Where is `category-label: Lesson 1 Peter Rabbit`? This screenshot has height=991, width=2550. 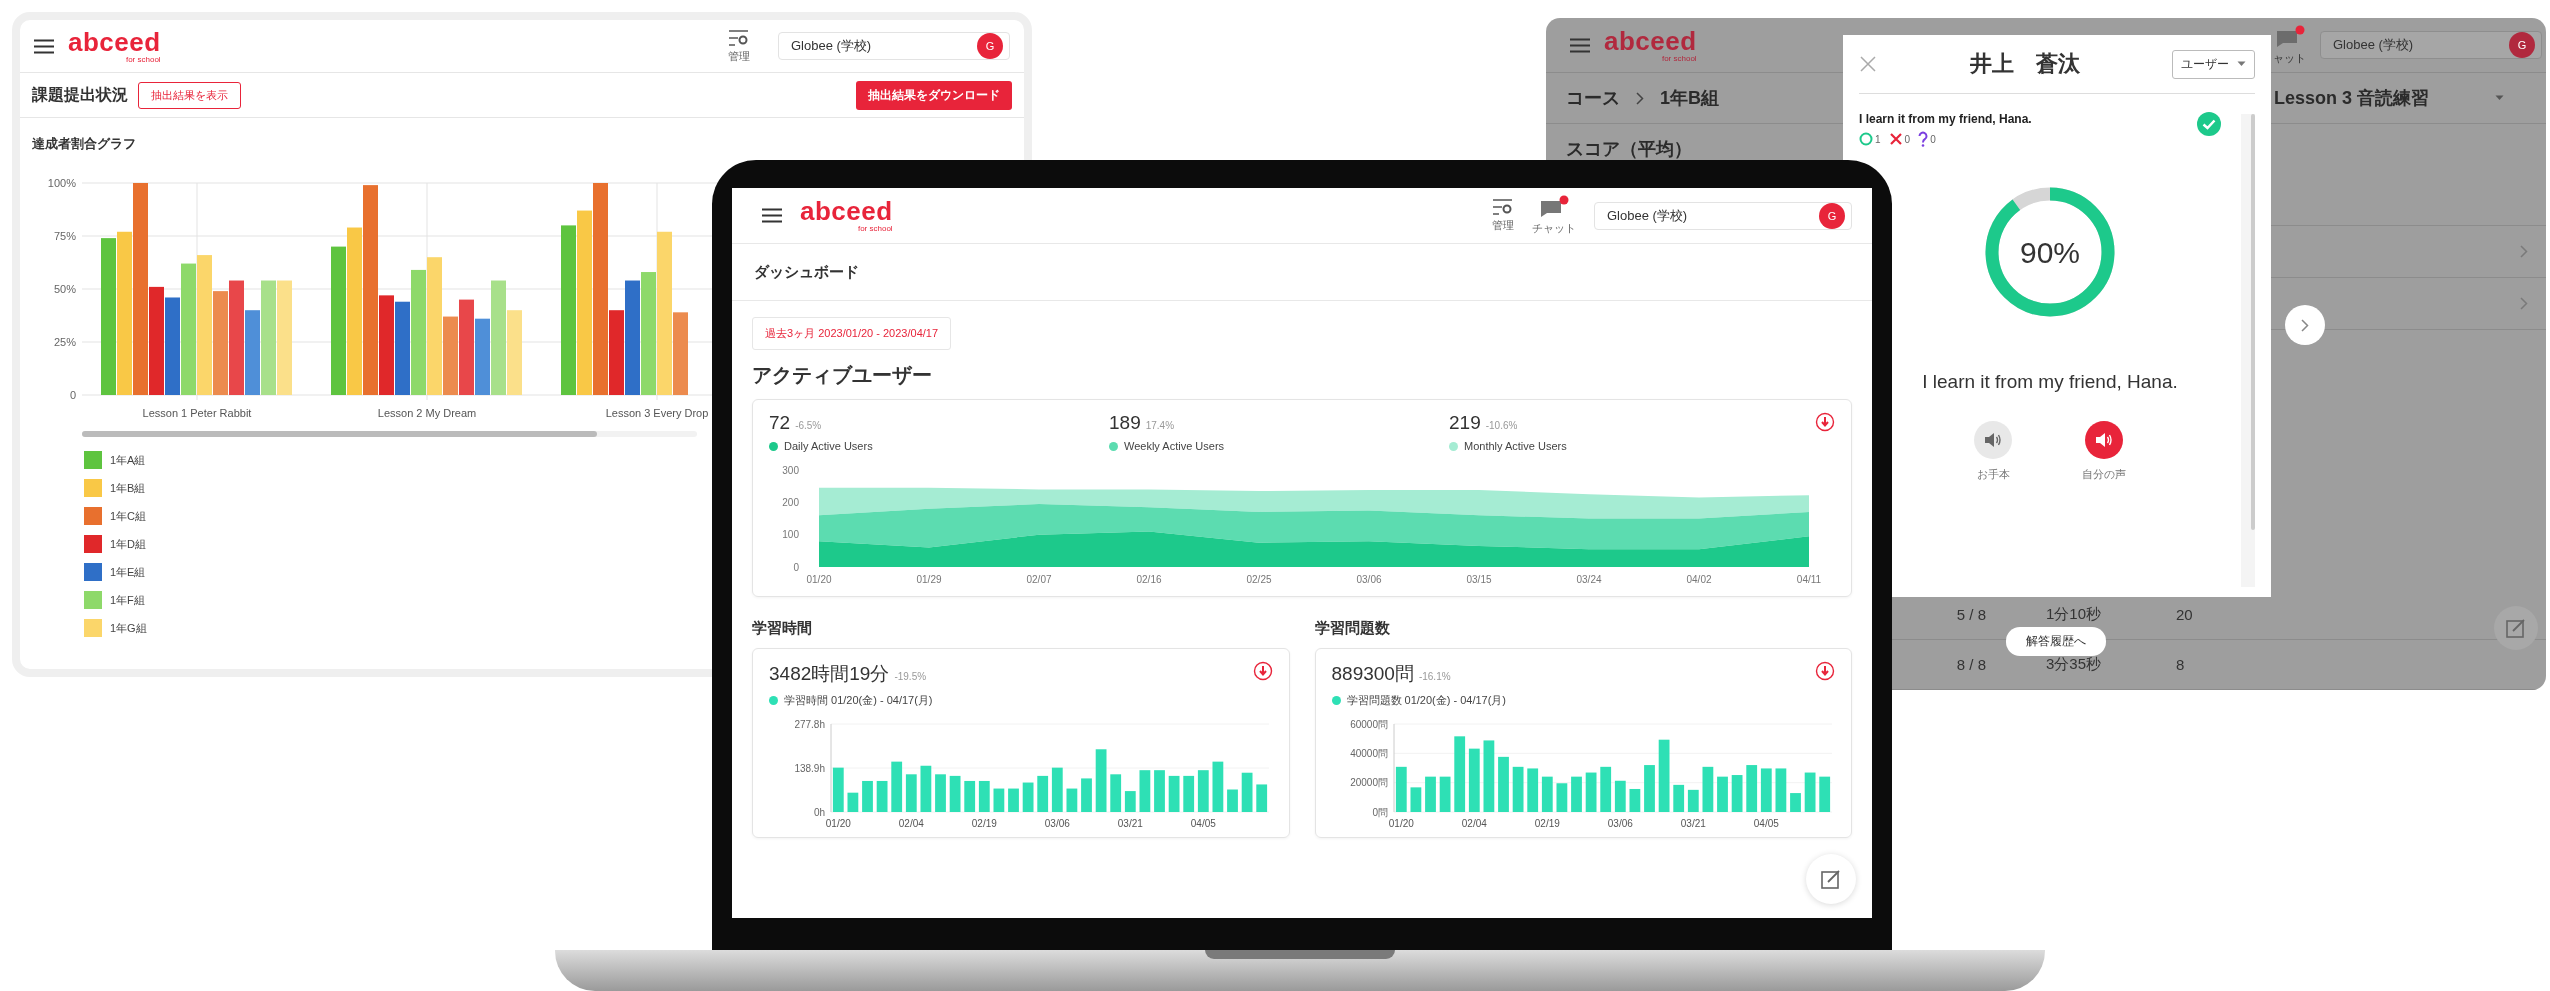 category-label: Lesson 1 Peter Rabbit is located at coordinates (197, 413).